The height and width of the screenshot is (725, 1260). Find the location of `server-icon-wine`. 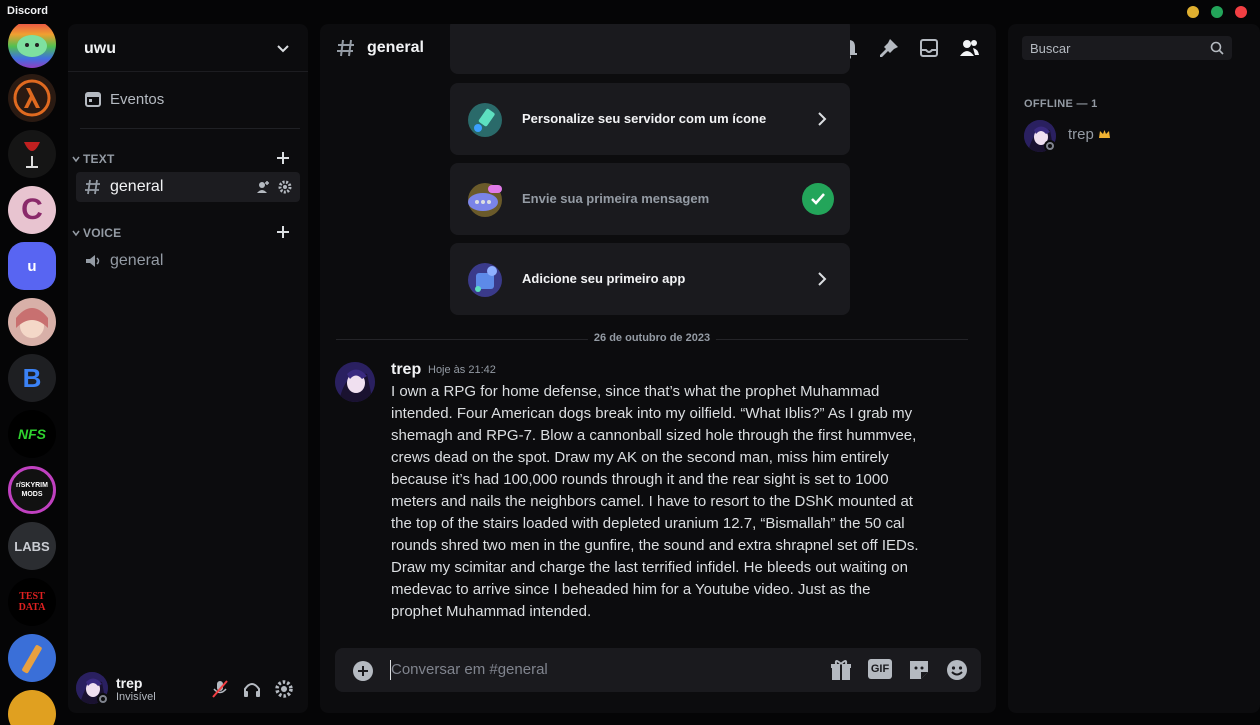

server-icon-wine is located at coordinates (32, 154).